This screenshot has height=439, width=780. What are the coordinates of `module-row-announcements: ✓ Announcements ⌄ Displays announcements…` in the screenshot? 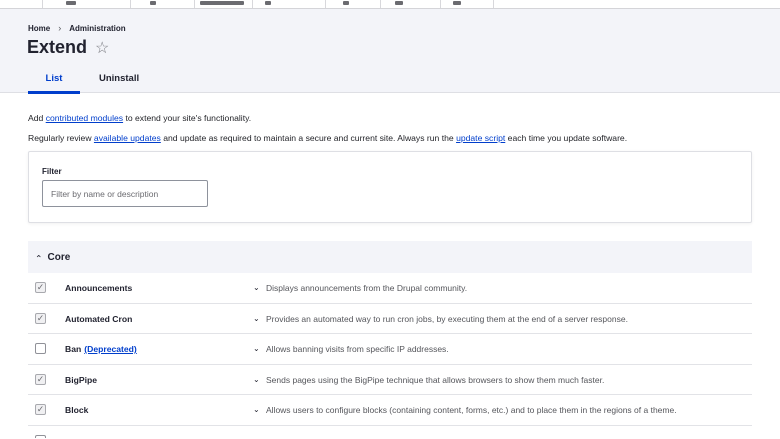 It's located at (390, 288).